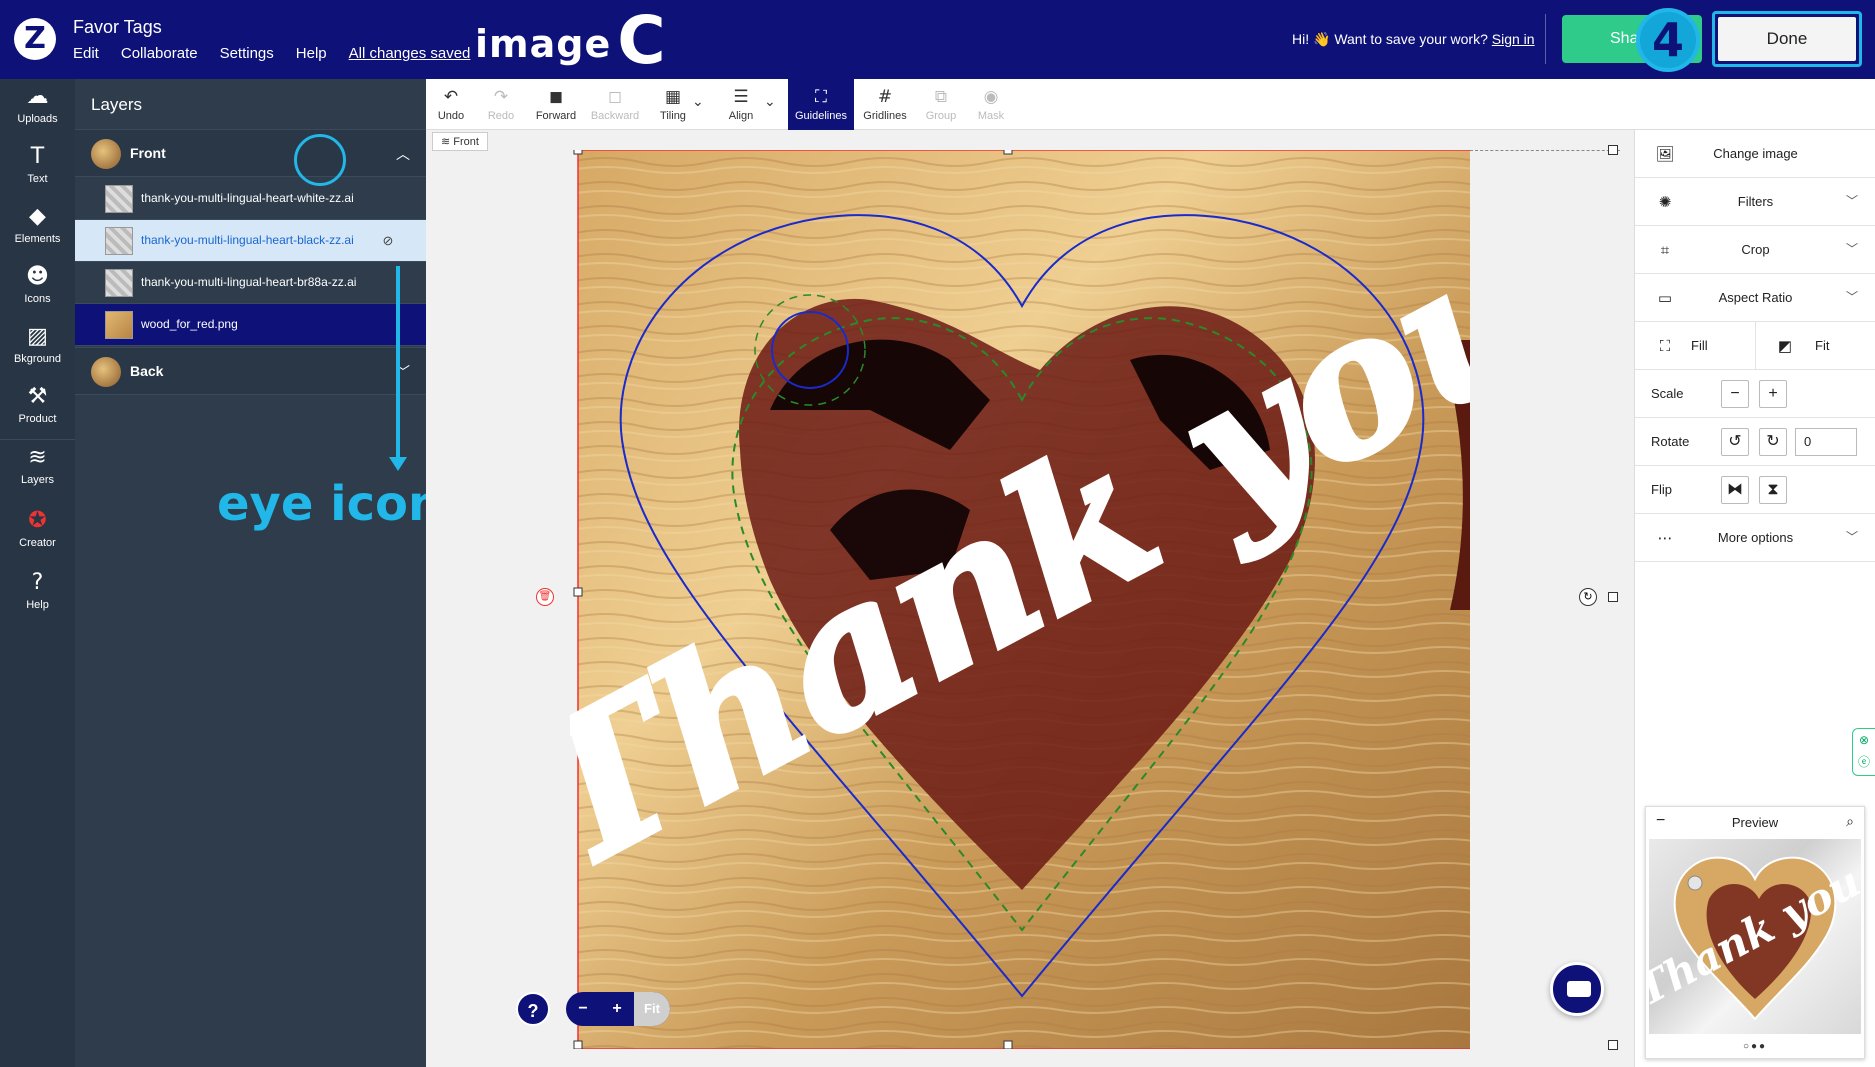 The image size is (1875, 1067). I want to click on tiling-icon: ▦, so click(673, 97).